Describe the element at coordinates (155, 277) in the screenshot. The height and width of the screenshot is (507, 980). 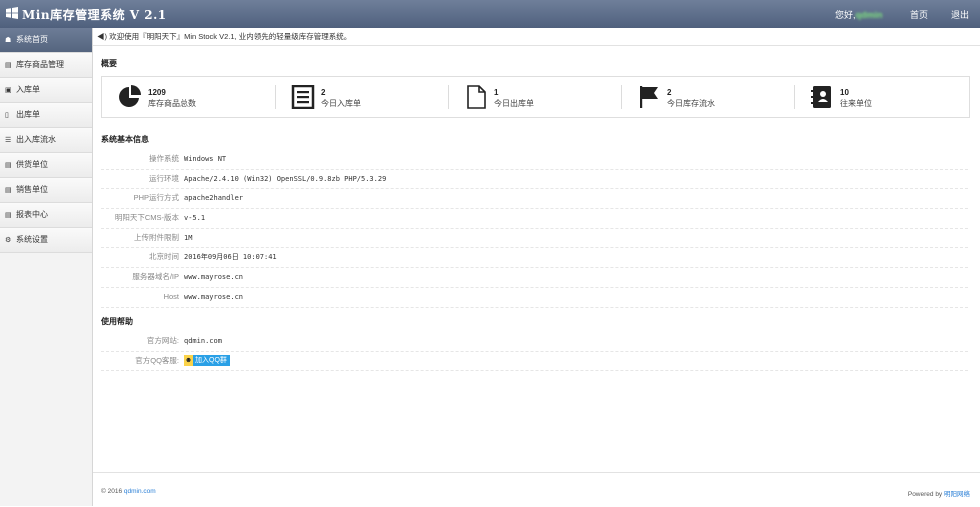
I see `info-key: 服务器域名/IP` at that location.